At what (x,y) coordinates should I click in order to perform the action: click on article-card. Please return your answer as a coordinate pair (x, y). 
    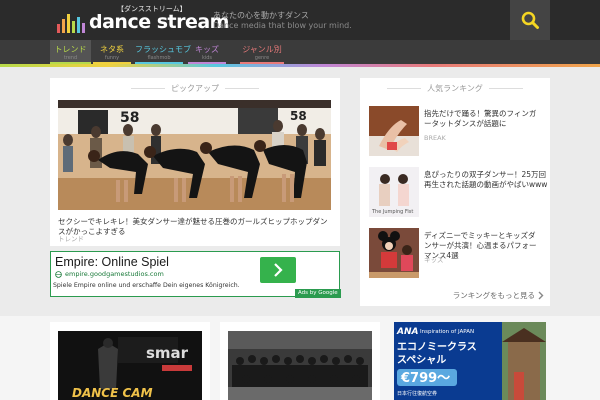
    Looking at the image, I should click on (300, 361).